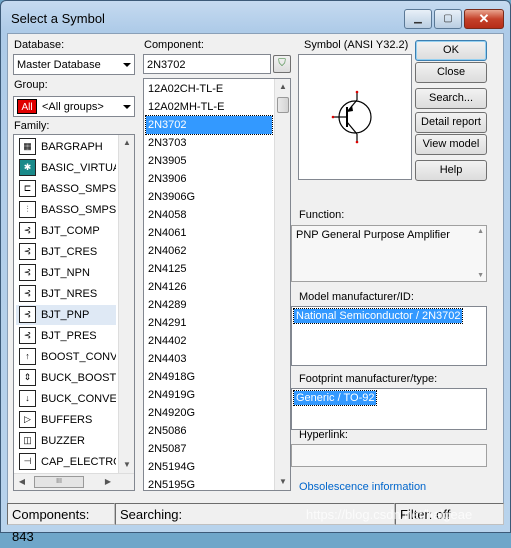 This screenshot has height=548, width=511. What do you see at coordinates (66, 336) in the screenshot?
I see `family-item: ⊰ BJT_PRES` at bounding box center [66, 336].